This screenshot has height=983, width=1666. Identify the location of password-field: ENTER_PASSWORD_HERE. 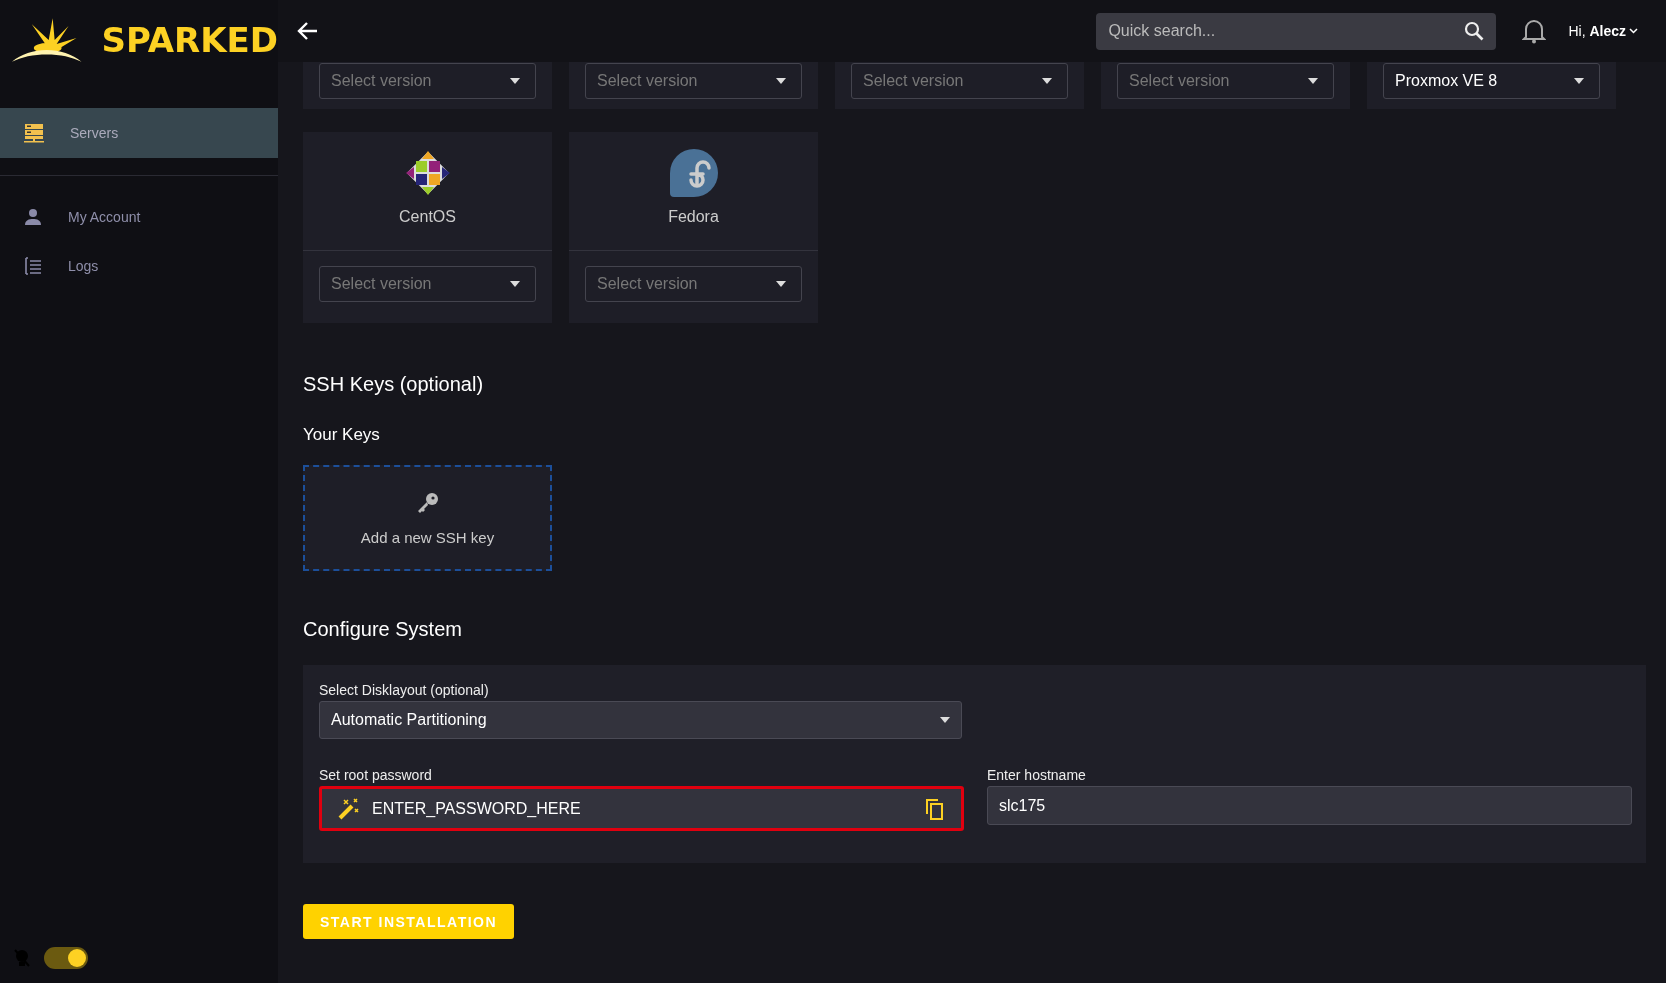
(641, 808).